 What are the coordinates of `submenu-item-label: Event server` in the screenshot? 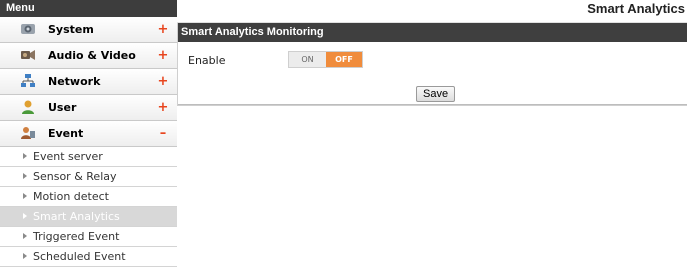 It's located at (68, 156).